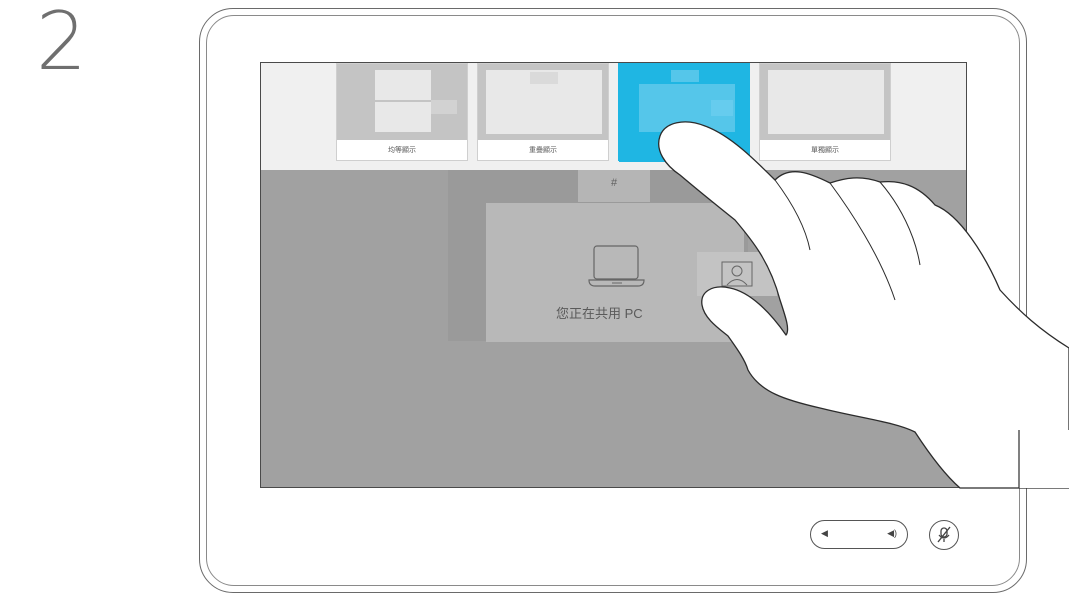 Image resolution: width=1069 pixels, height=597 pixels. What do you see at coordinates (543, 150) in the screenshot?
I see `layout-option-label: 重疊顯示` at bounding box center [543, 150].